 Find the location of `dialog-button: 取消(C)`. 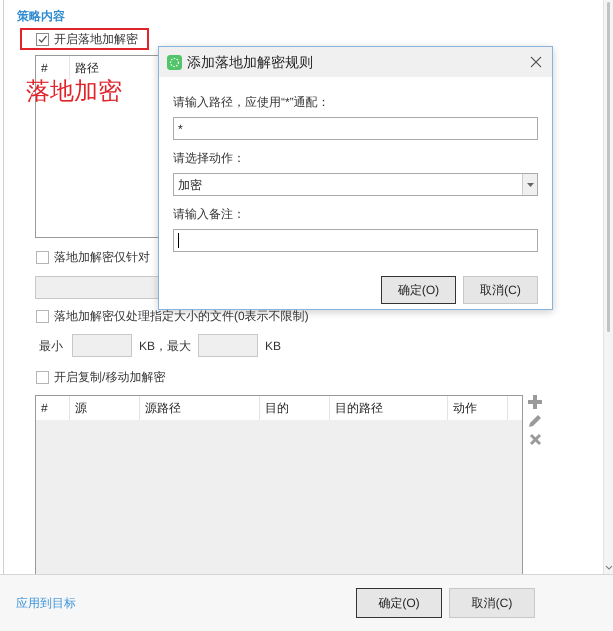

dialog-button: 取消(C) is located at coordinates (500, 290).